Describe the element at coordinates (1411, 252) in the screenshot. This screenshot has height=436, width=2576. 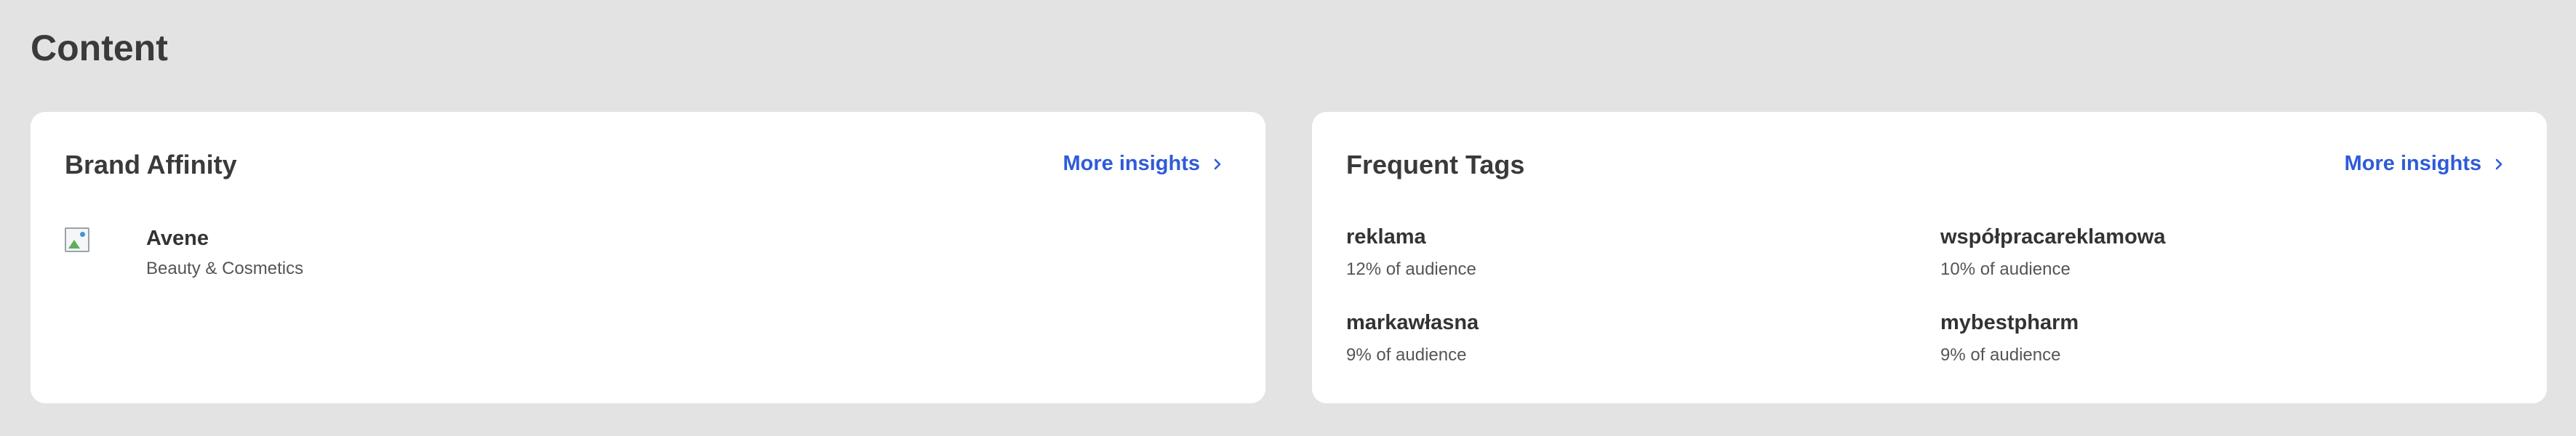
I see `tag-item: reklama 12% of audience` at that location.